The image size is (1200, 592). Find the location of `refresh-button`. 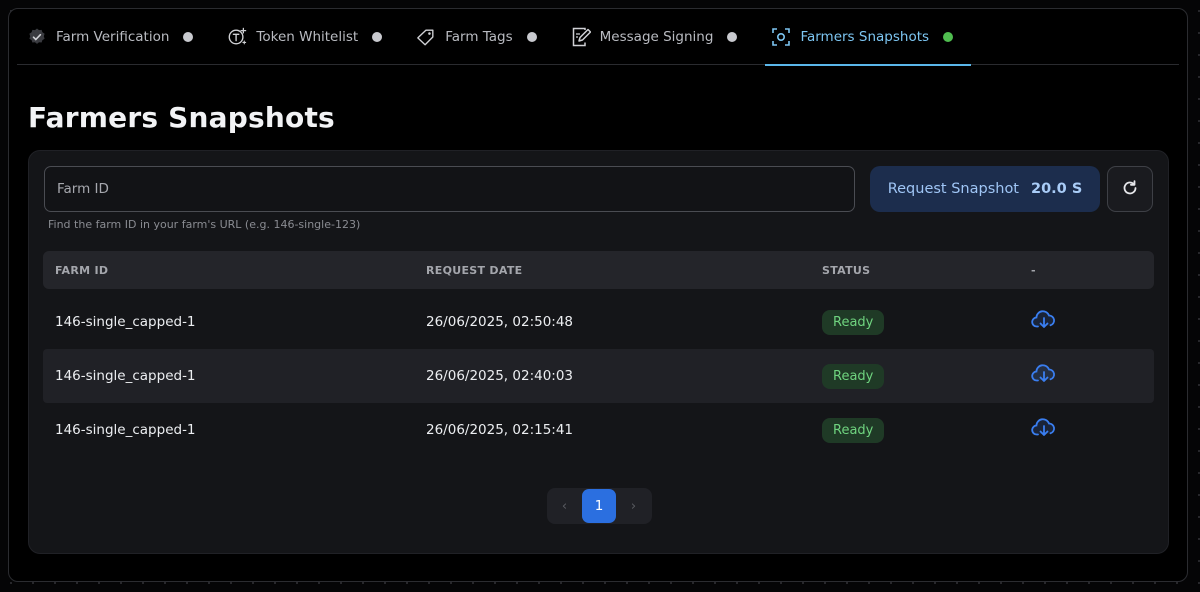

refresh-button is located at coordinates (1130, 189).